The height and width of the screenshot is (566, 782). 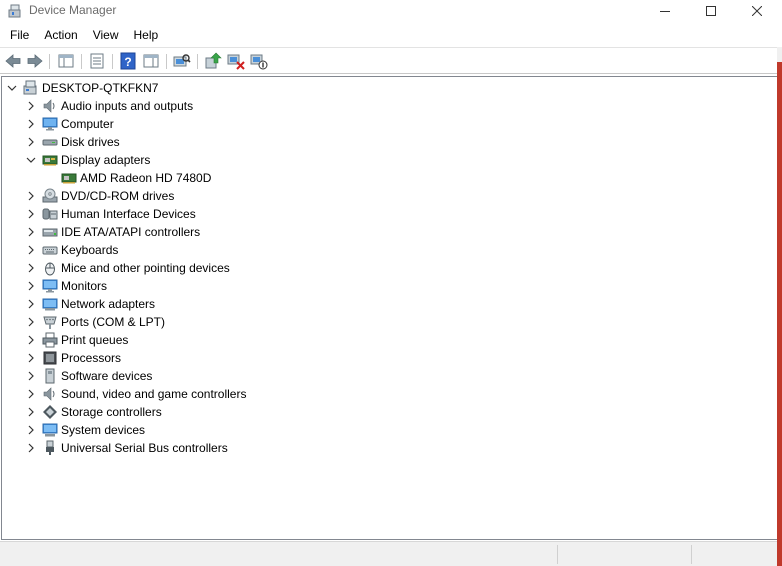 I want to click on tree-item: System devices, so click(x=84, y=430).